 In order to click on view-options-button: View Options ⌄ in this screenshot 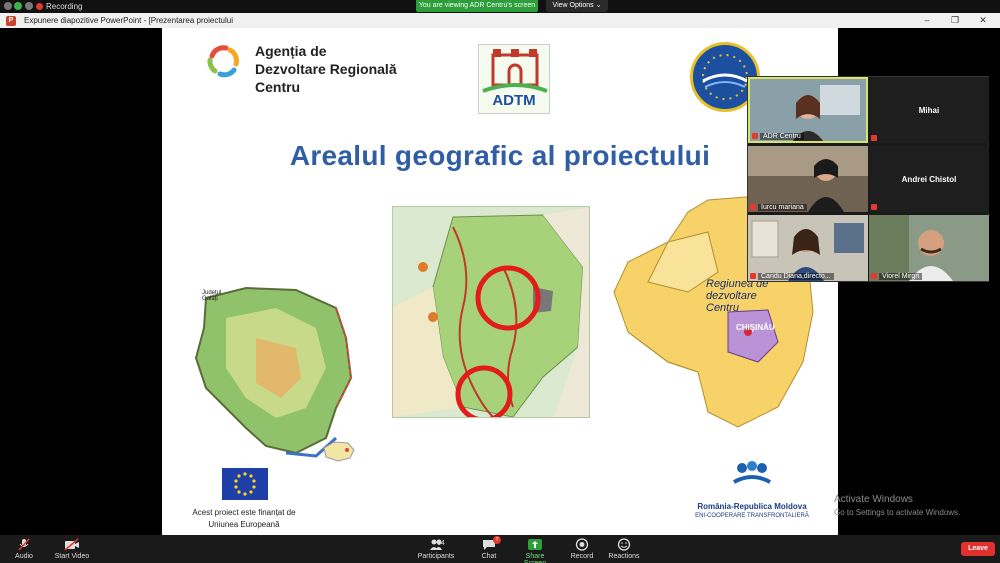, I will do `click(577, 6)`.